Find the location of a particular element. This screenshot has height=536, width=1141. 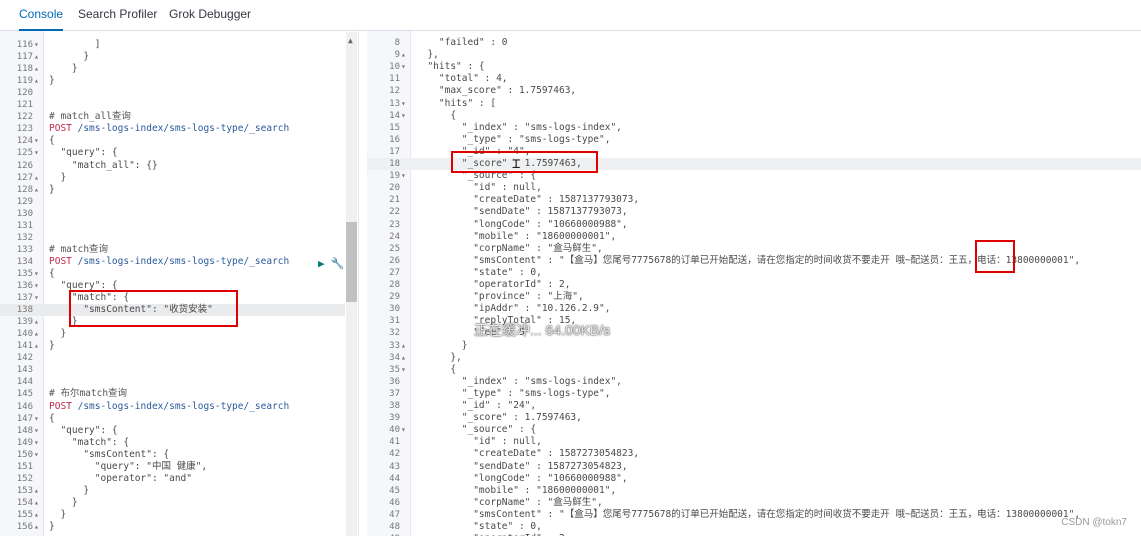

code-line: 23 "longCode" : "10660000988", is located at coordinates (754, 225).